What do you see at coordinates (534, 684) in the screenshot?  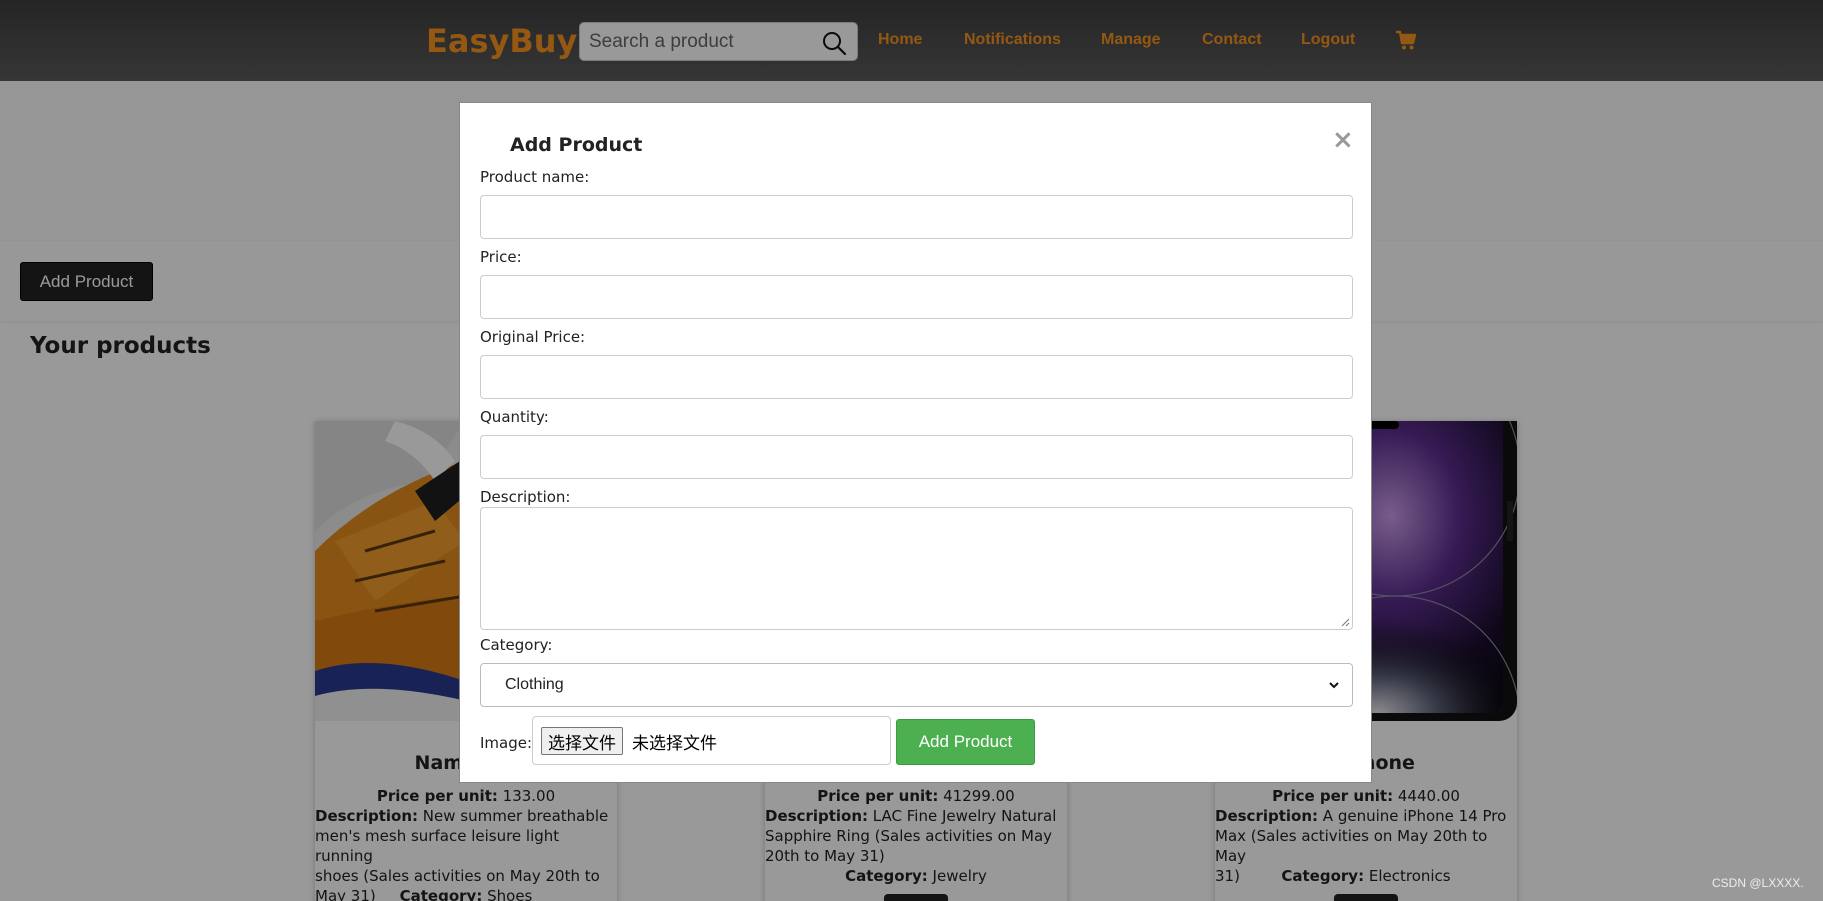 I see `category-selected-value: Clothing` at bounding box center [534, 684].